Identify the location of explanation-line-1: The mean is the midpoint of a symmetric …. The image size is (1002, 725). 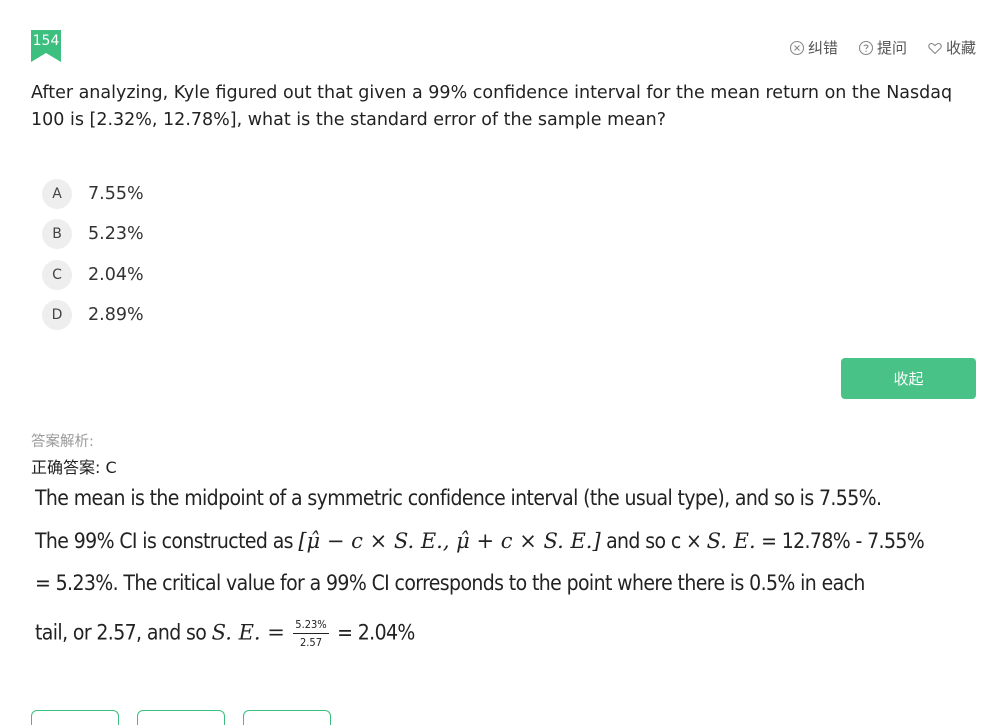
(458, 498).